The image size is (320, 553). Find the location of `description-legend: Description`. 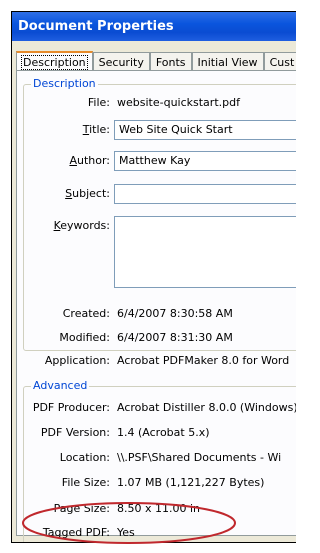

description-legend: Description is located at coordinates (64, 83).